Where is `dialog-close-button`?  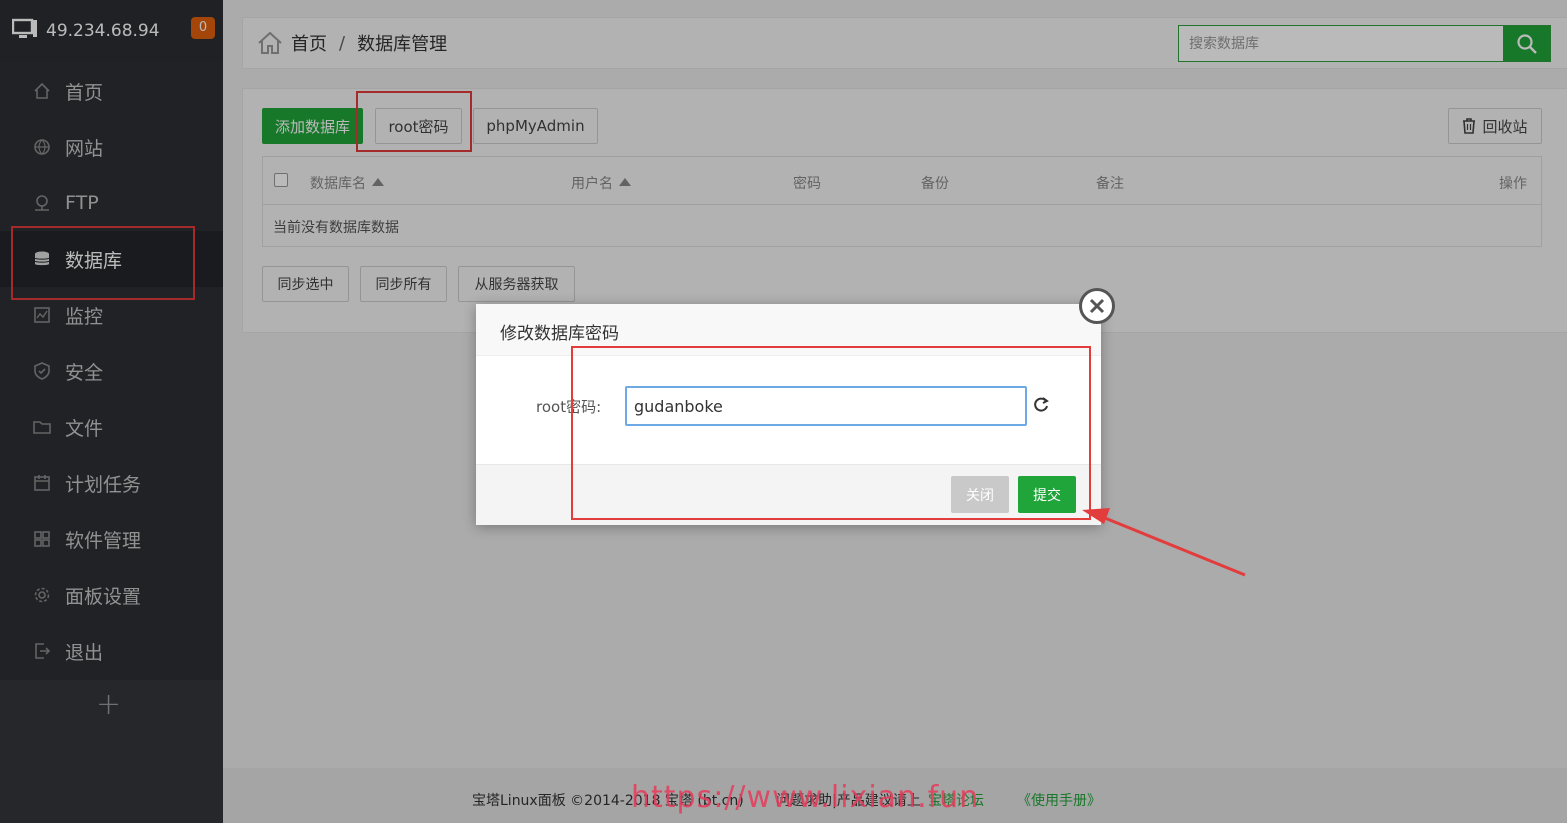
dialog-close-button is located at coordinates (1097, 306).